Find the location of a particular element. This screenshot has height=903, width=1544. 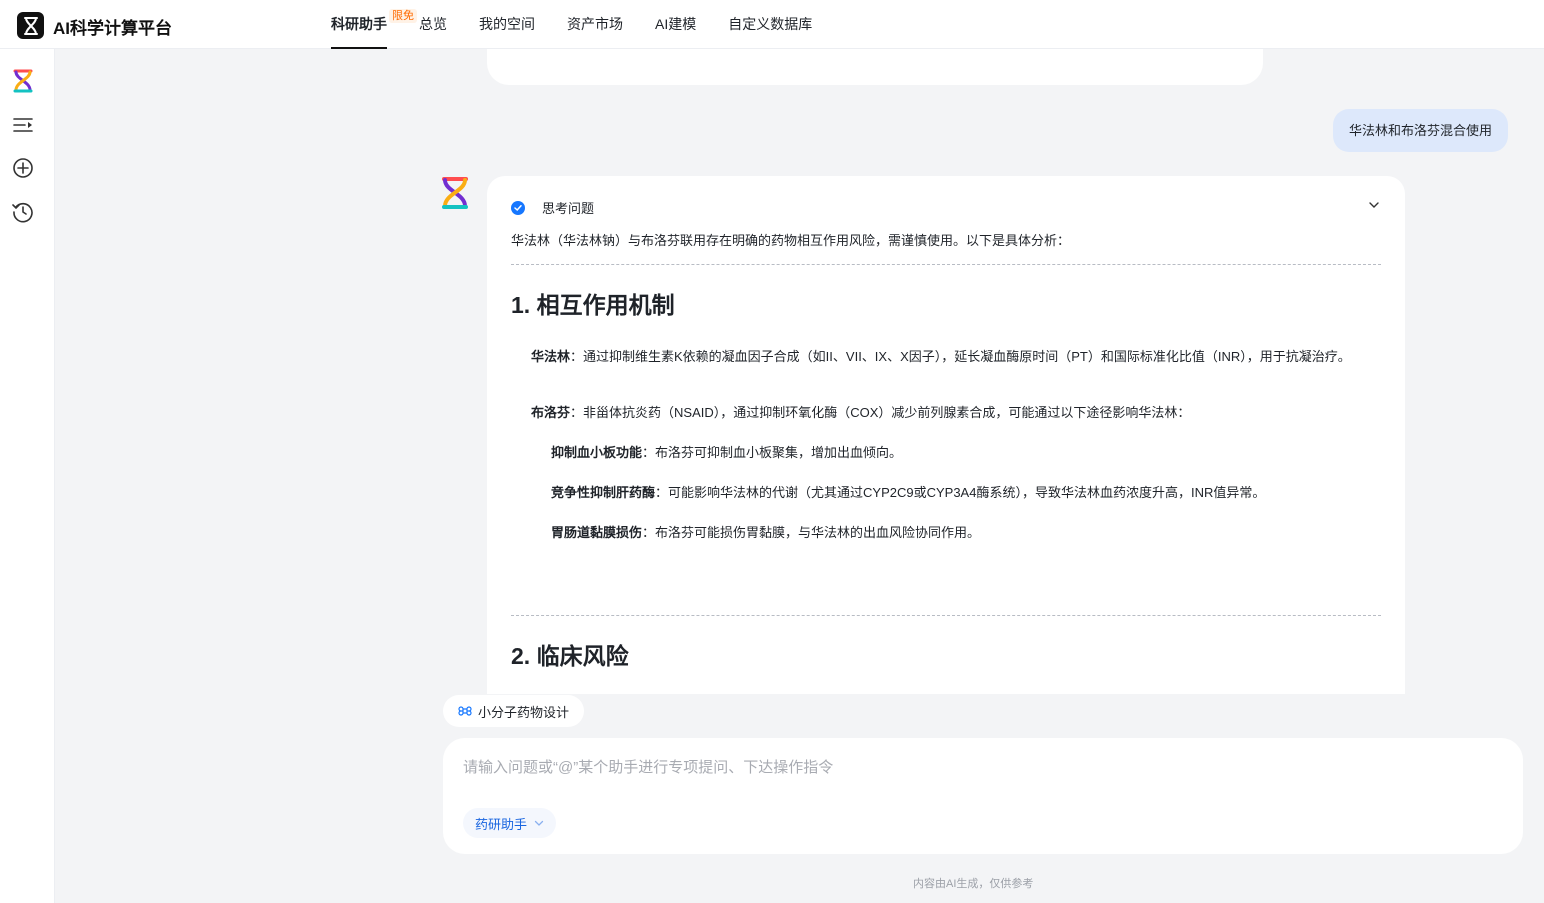

section-heading: 1. 相互作用机制 is located at coordinates (593, 305).